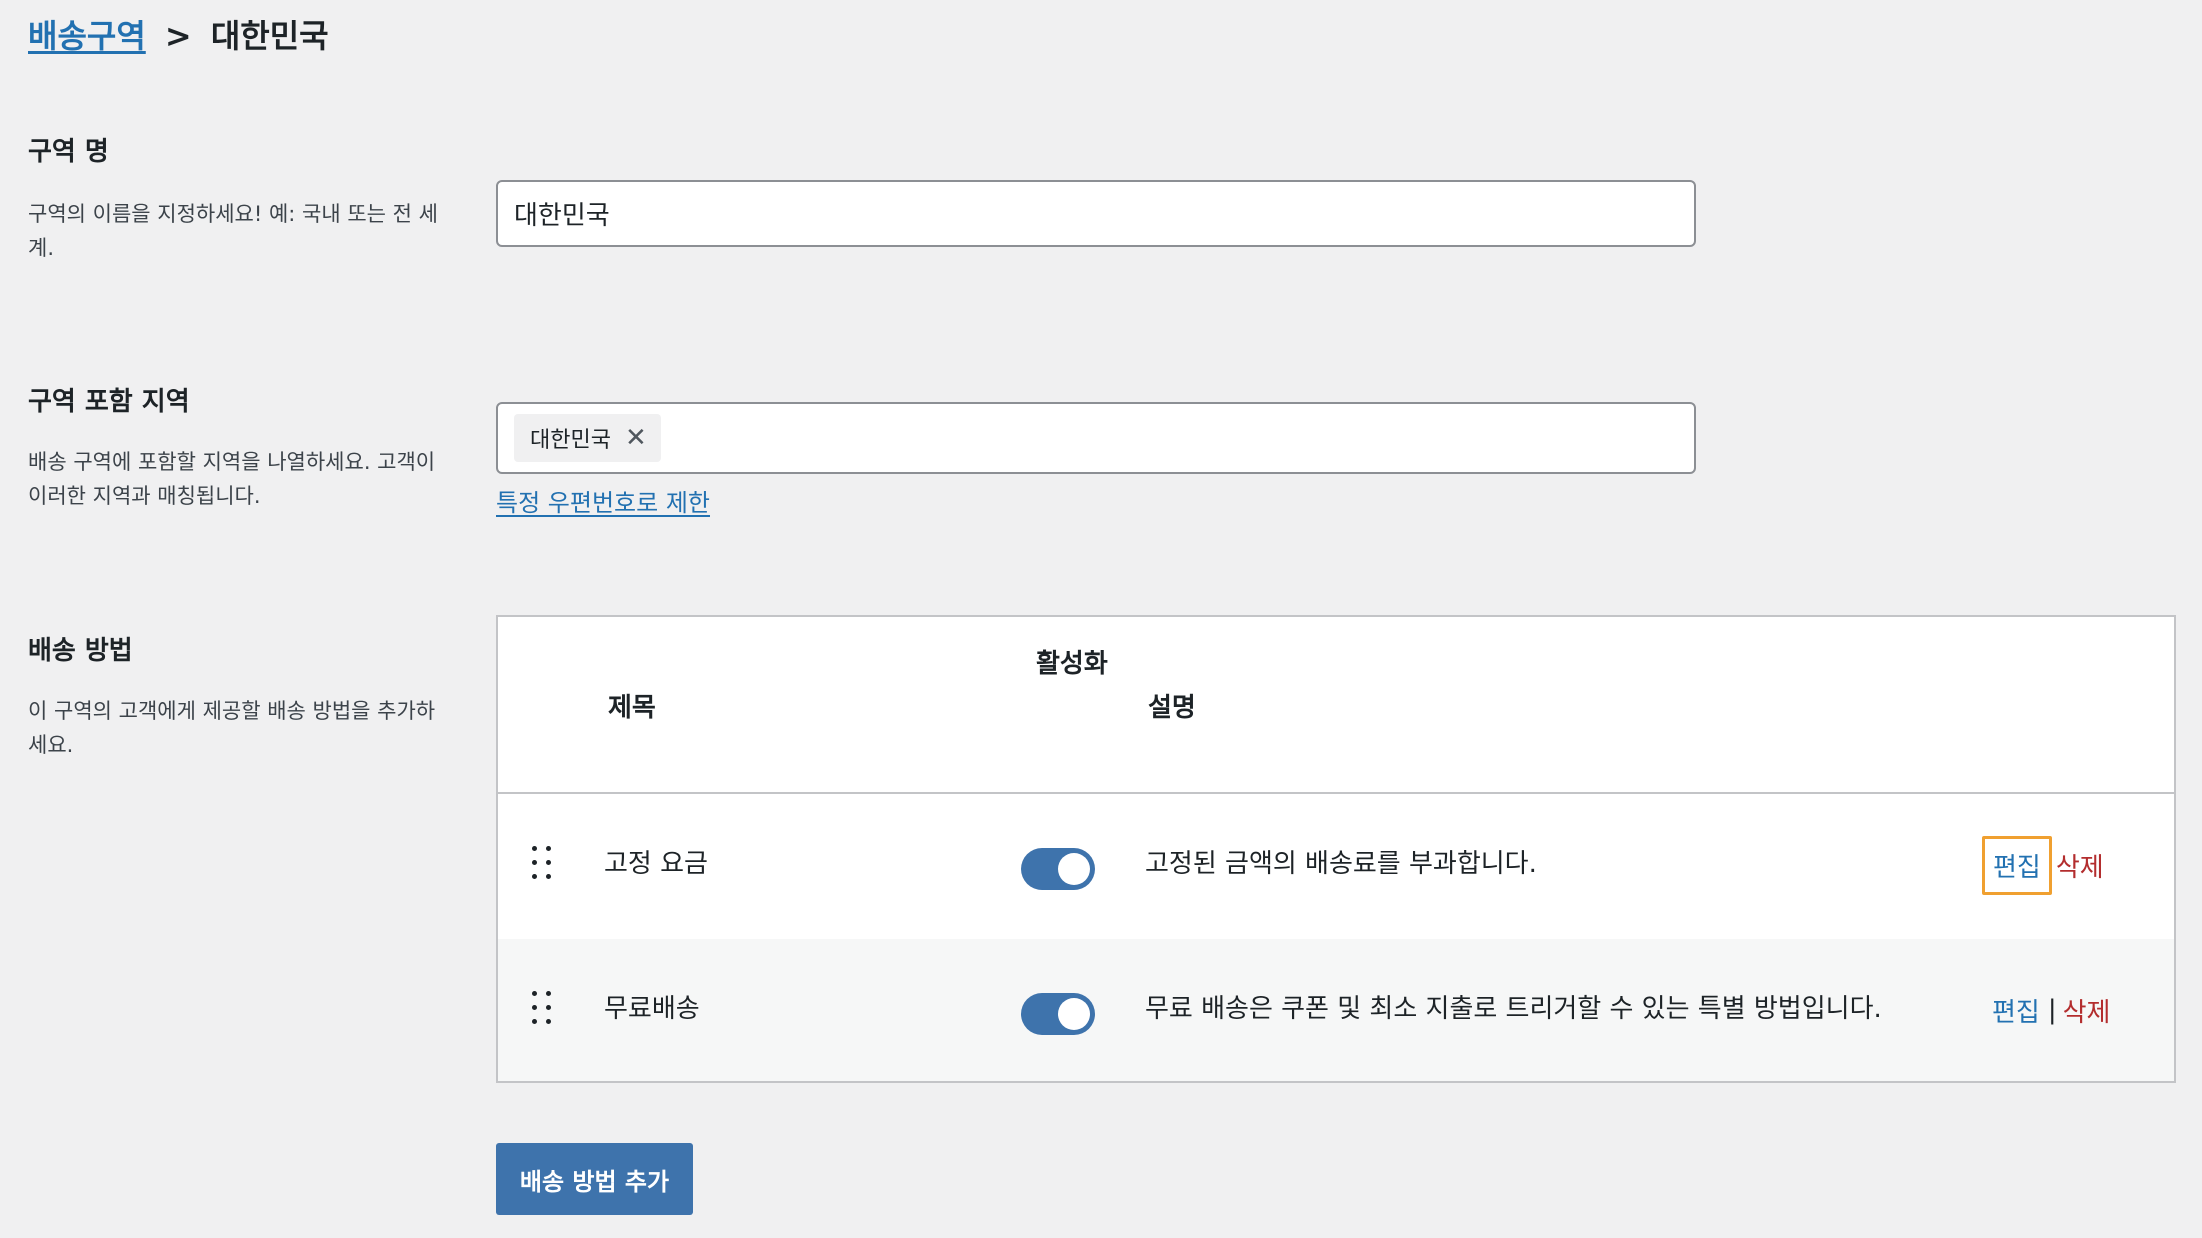  Describe the element at coordinates (603, 503) in the screenshot. I see `limit-postcodes-link: 특정 우편번호로 제한` at that location.